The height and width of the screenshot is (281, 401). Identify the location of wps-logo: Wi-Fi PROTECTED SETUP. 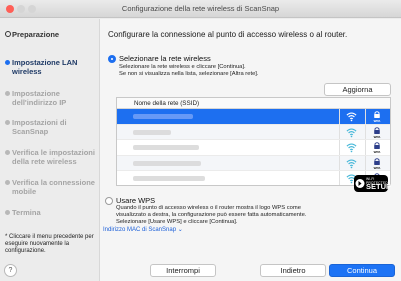
(373, 183).